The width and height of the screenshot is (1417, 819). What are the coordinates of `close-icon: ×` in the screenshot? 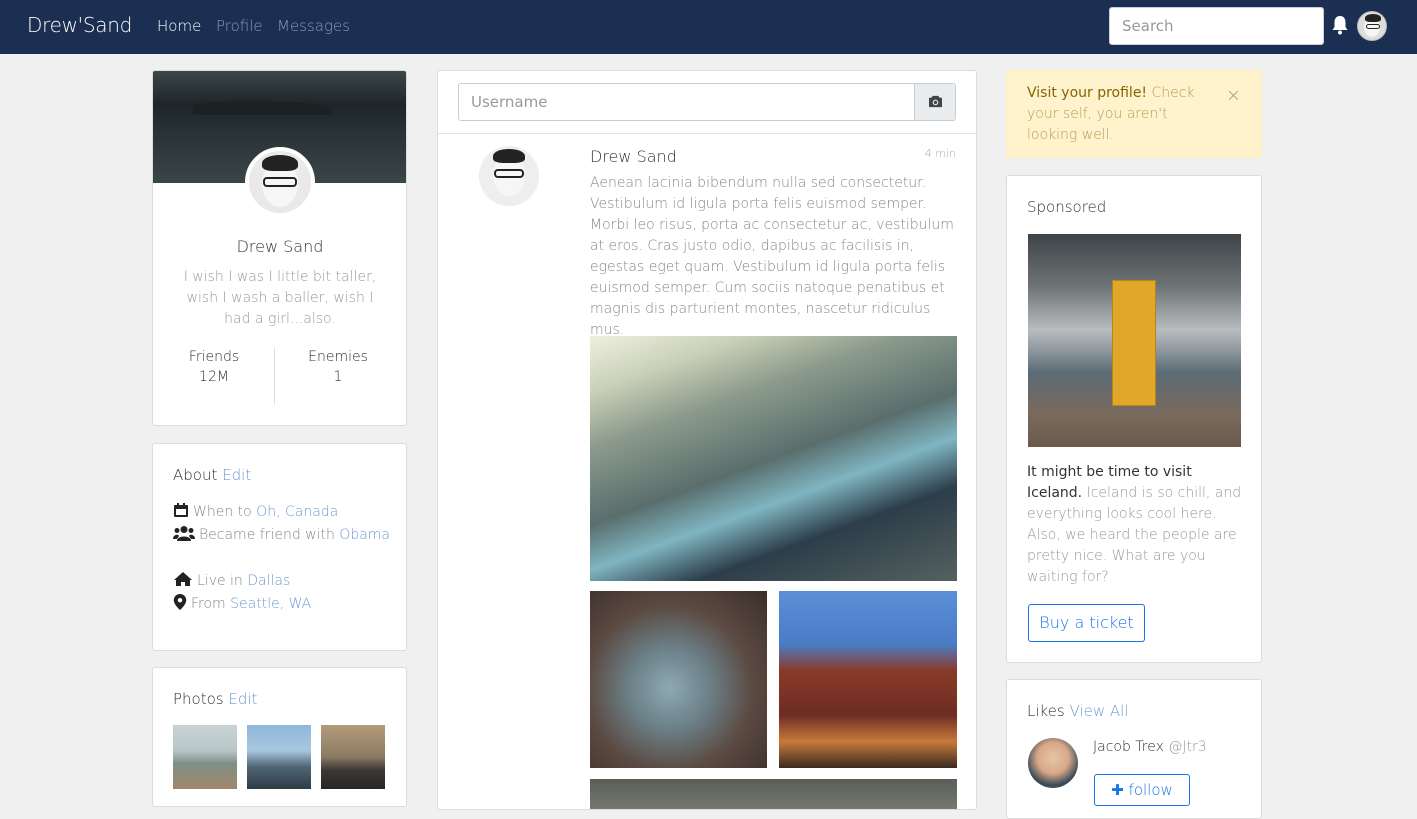 It's located at (1233, 95).